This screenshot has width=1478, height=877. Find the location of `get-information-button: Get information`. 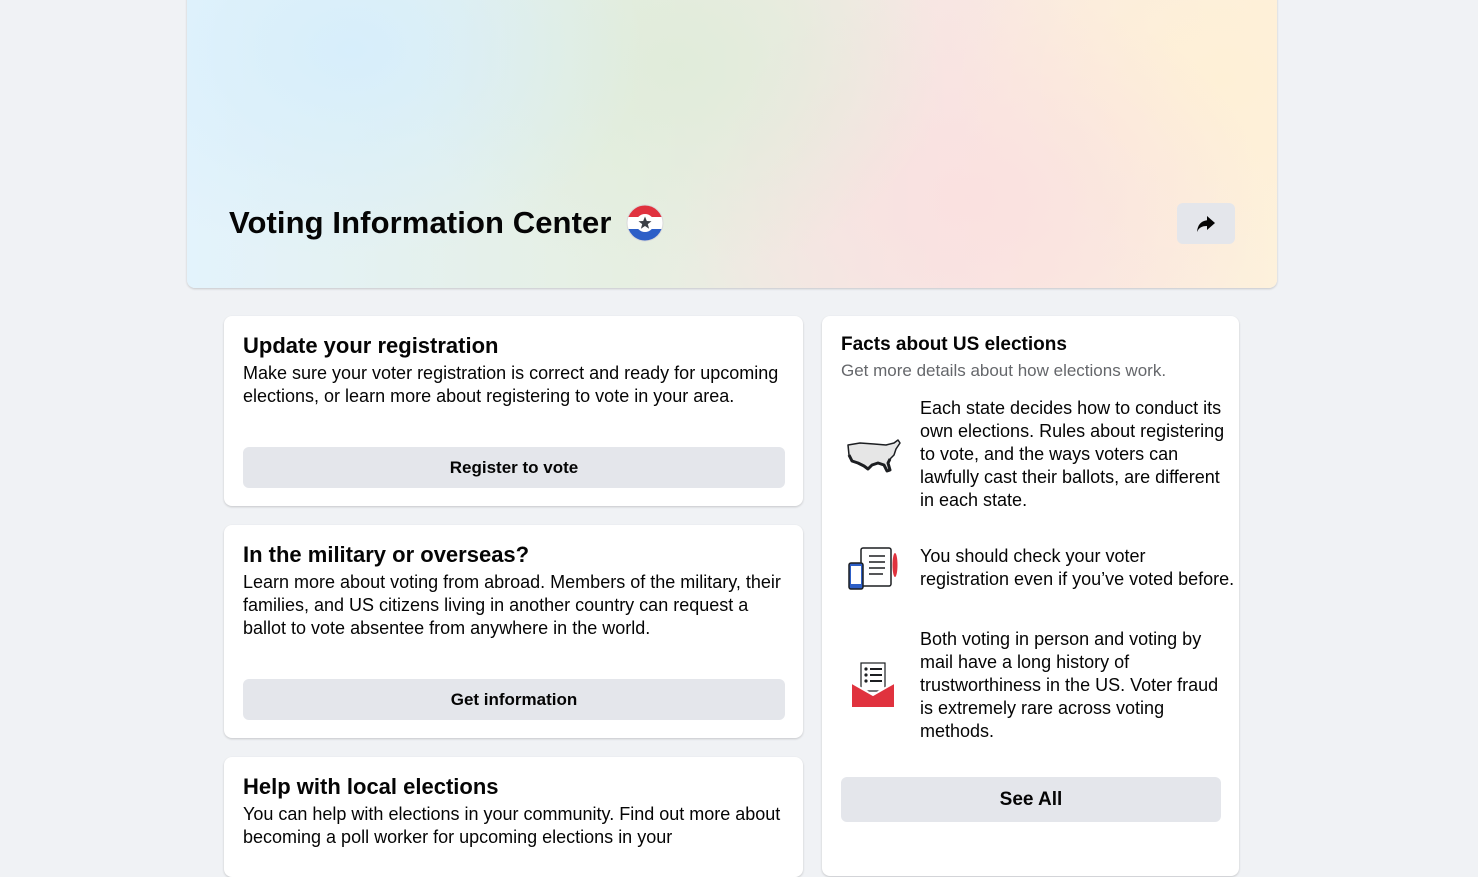

get-information-button: Get information is located at coordinates (514, 699).